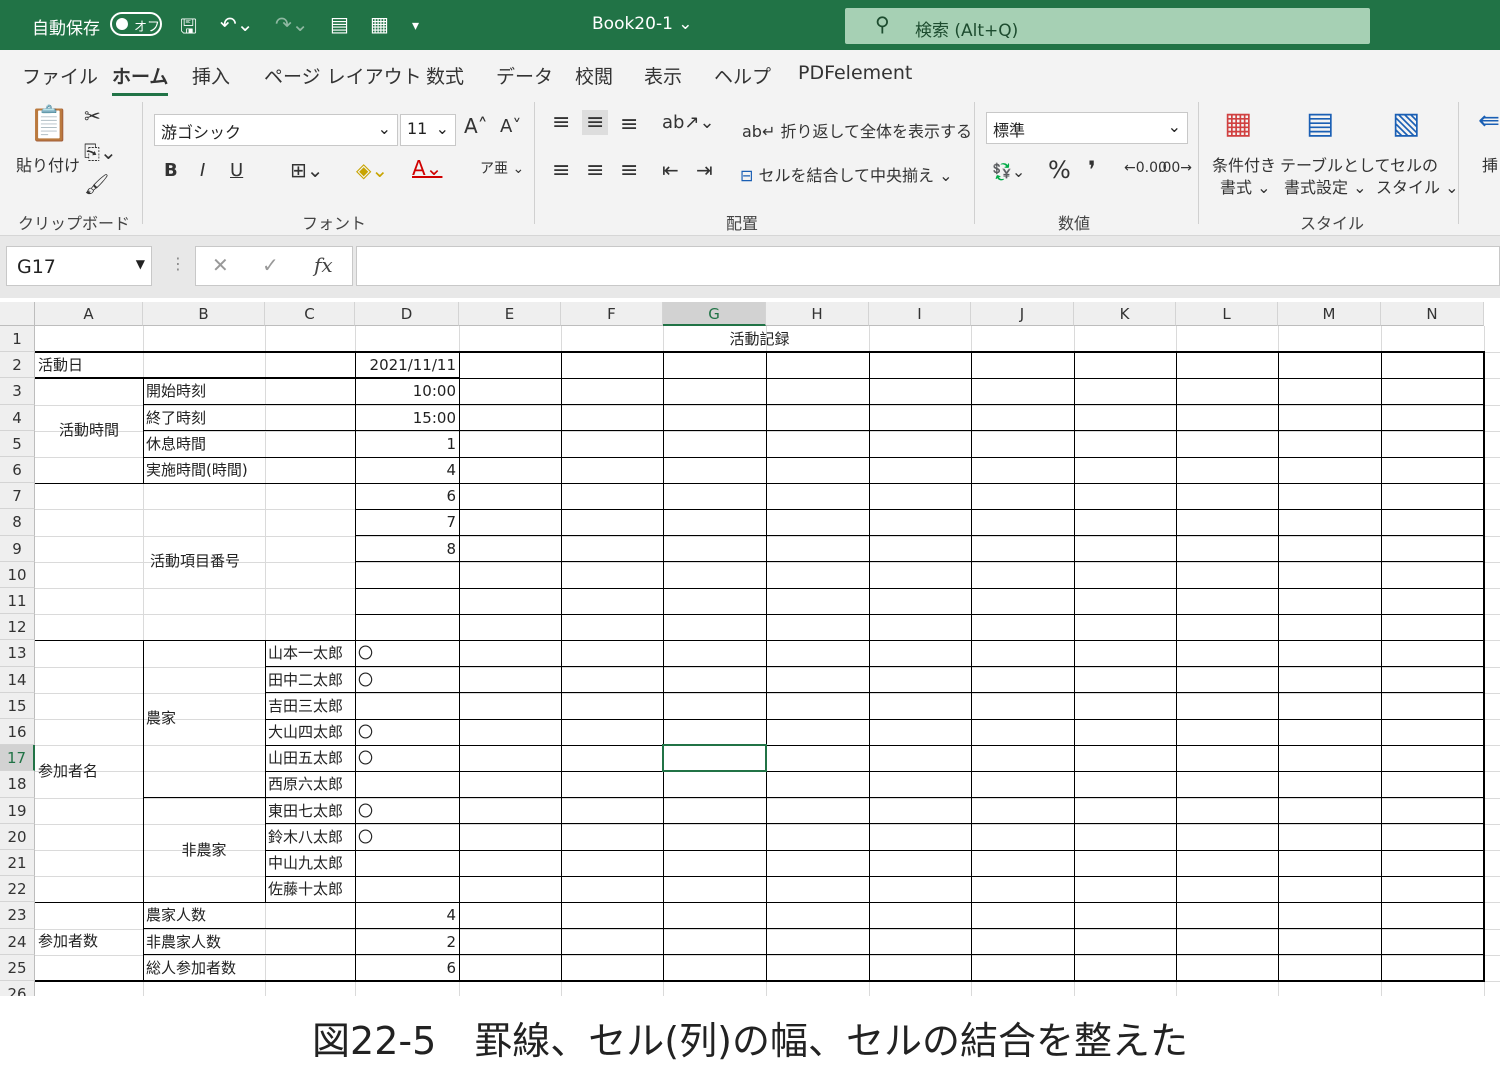  I want to click on date-label-cell: 活動日, so click(195, 365).